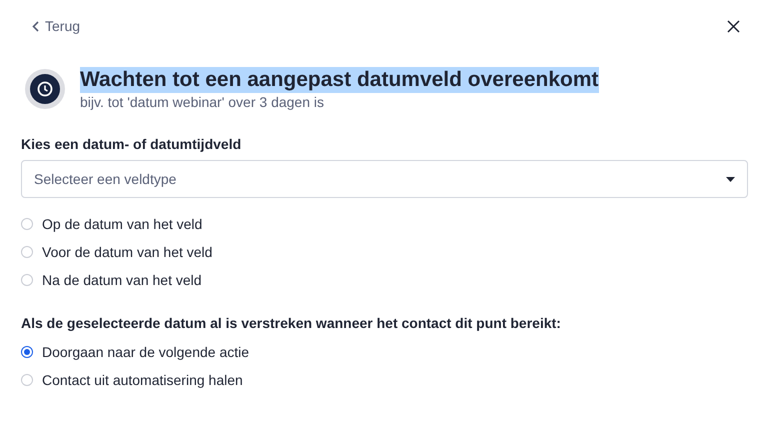 The image size is (769, 421). Describe the element at coordinates (730, 179) in the screenshot. I see `caret-down-icon` at that location.